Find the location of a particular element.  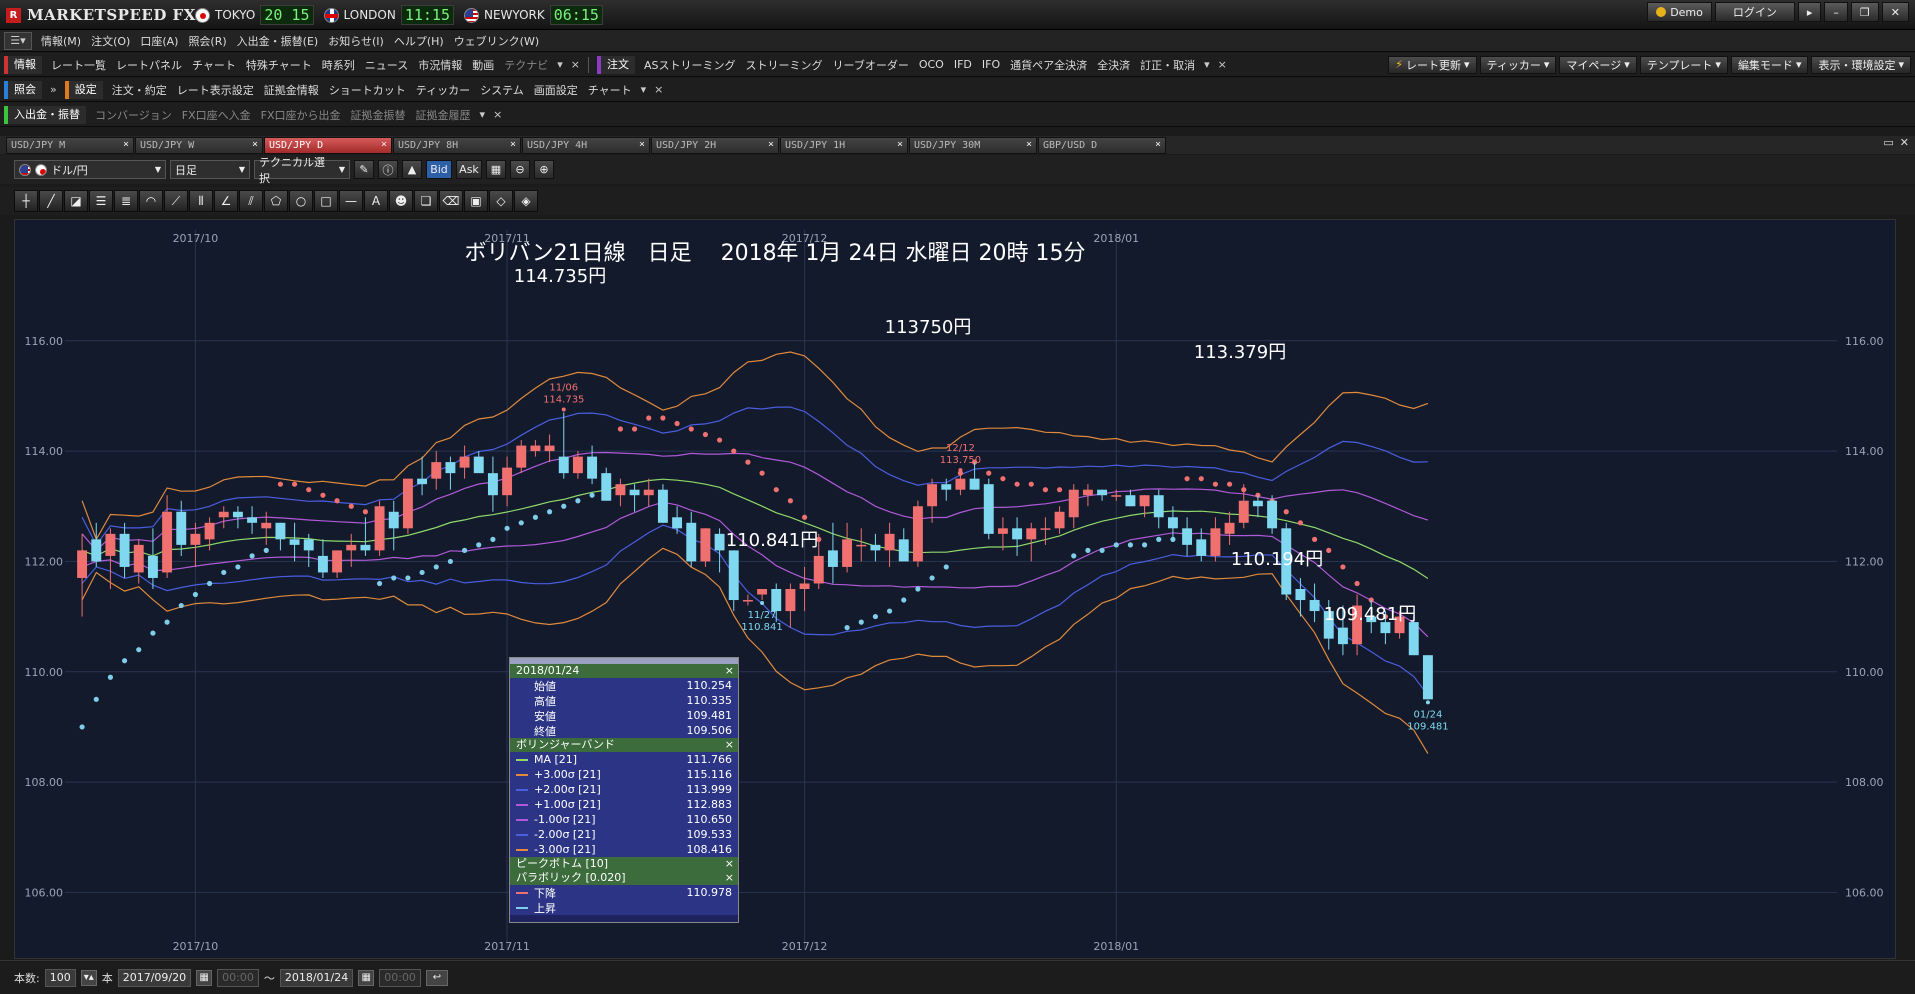

tool-ifd: IFD is located at coordinates (963, 64).